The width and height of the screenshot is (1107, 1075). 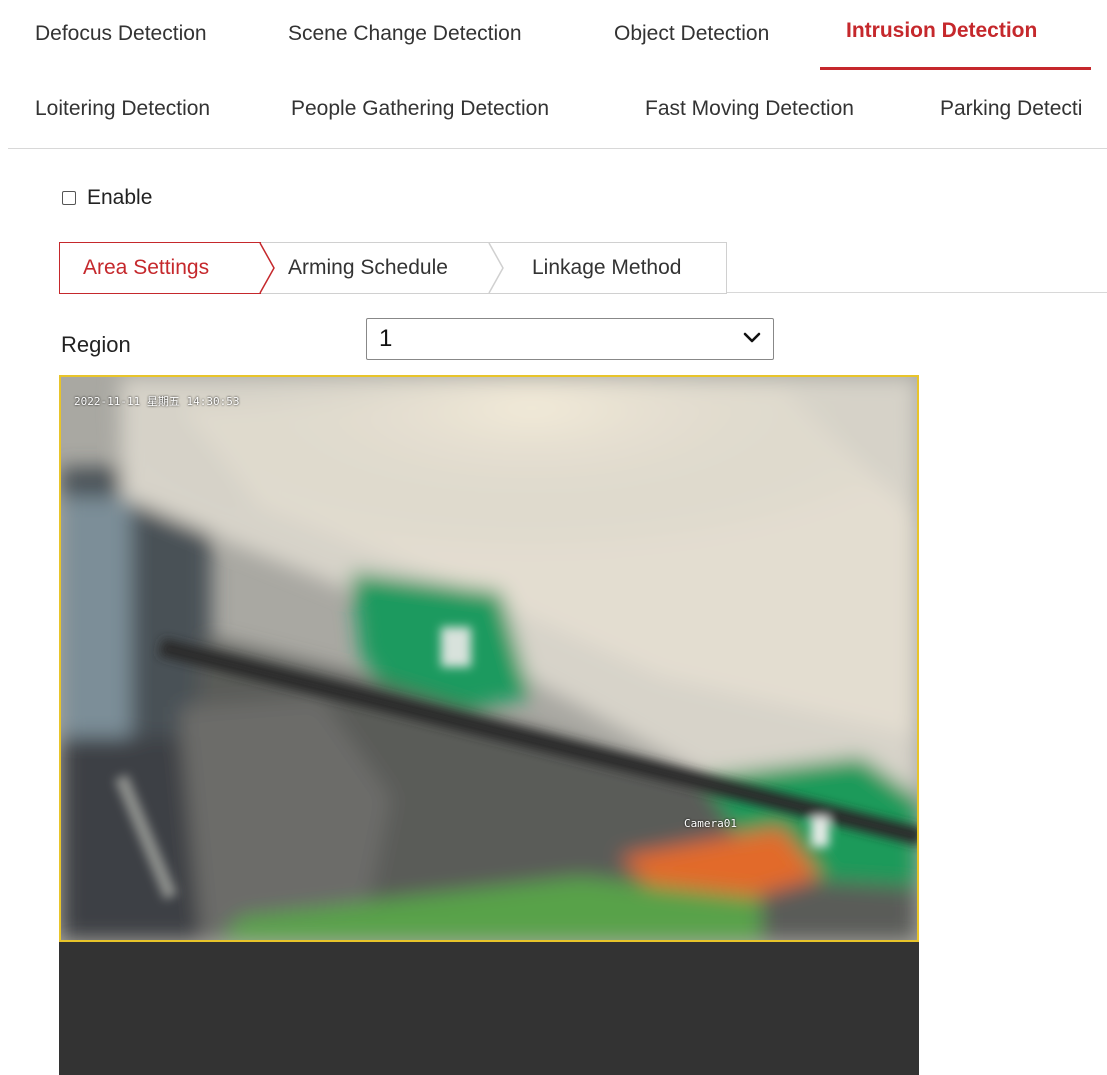 I want to click on subtab-arming-schedule: Arming Schedule, so click(x=368, y=268).